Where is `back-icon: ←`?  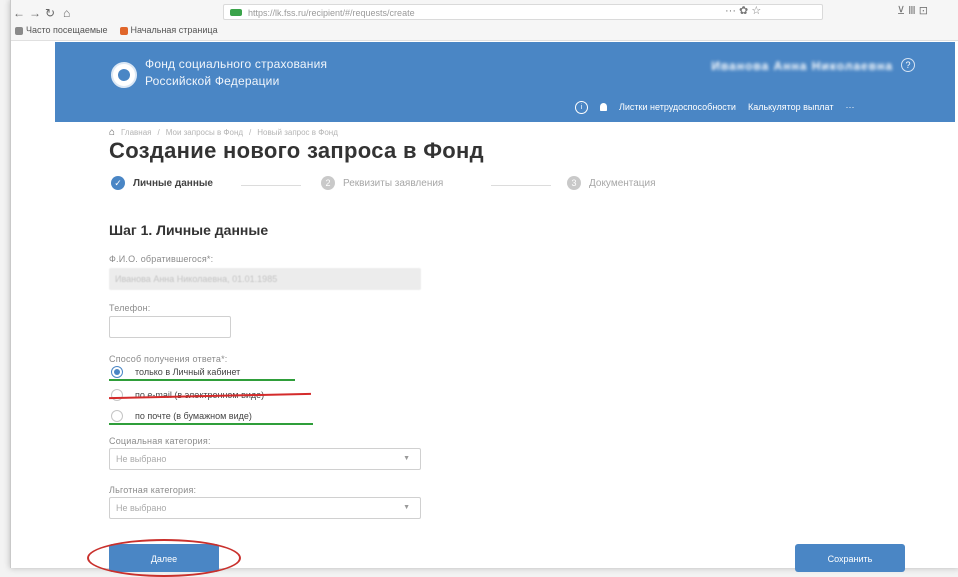
back-icon: ← is located at coordinates (19, 13).